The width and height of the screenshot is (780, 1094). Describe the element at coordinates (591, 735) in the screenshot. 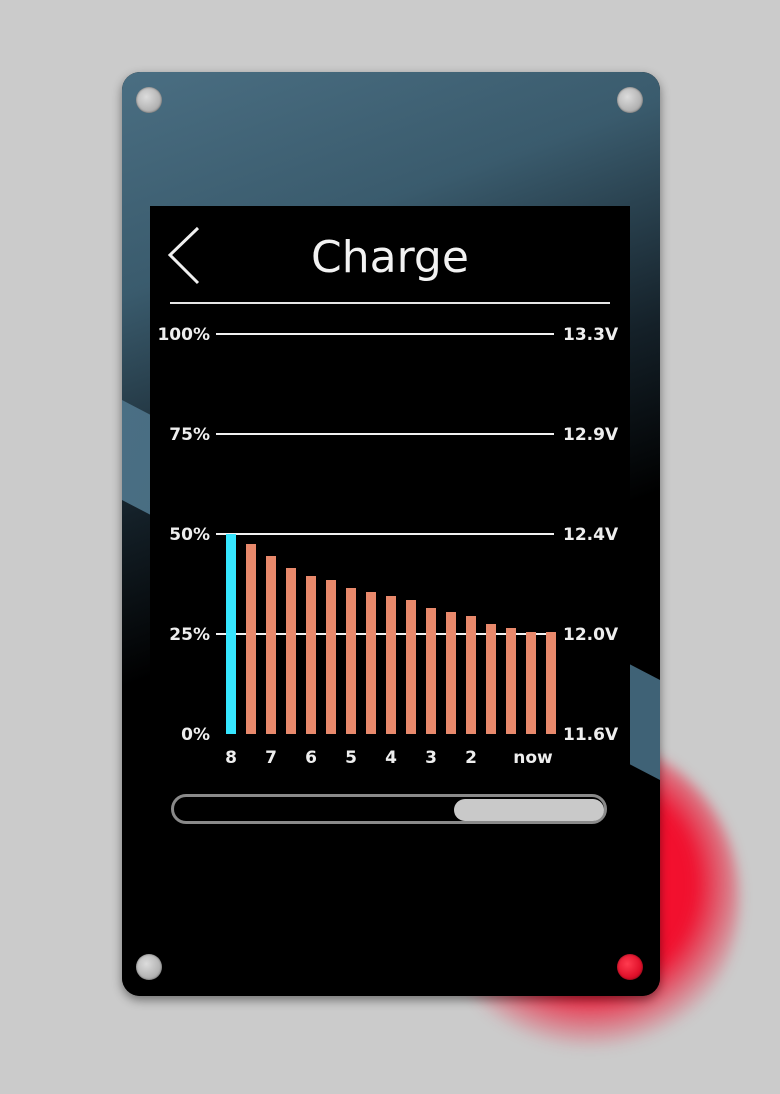

I see `right-axis-tick-label: 11.6V` at that location.